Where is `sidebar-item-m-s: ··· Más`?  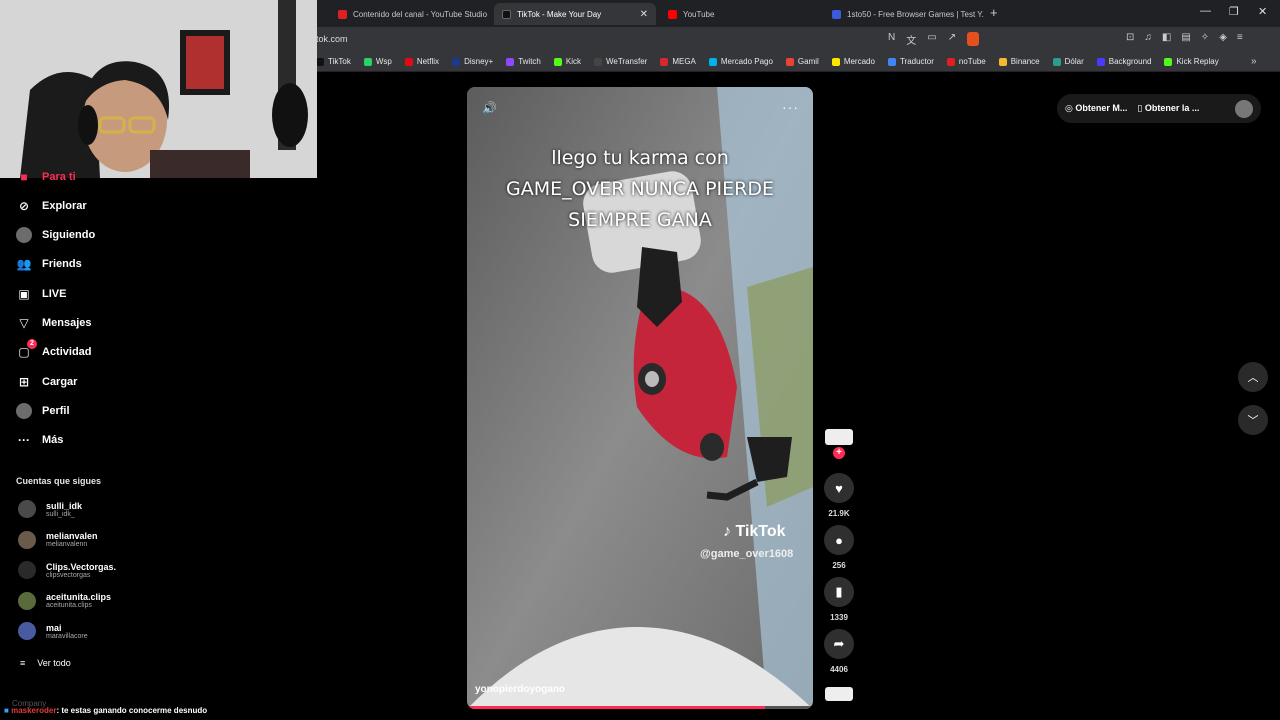 sidebar-item-m-s: ··· Más is located at coordinates (39, 440).